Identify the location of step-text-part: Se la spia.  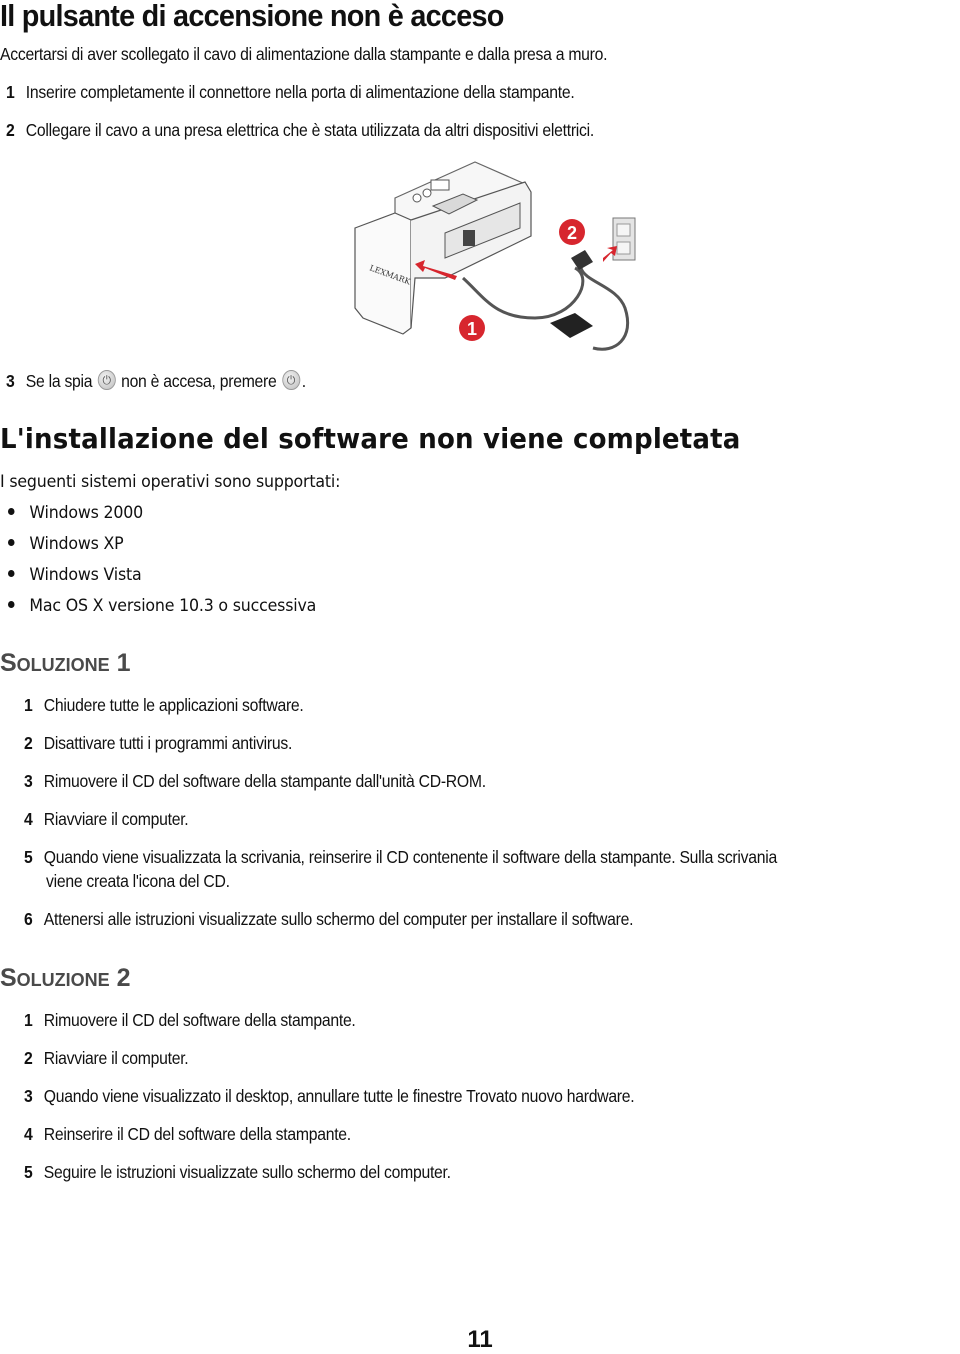
(59, 381).